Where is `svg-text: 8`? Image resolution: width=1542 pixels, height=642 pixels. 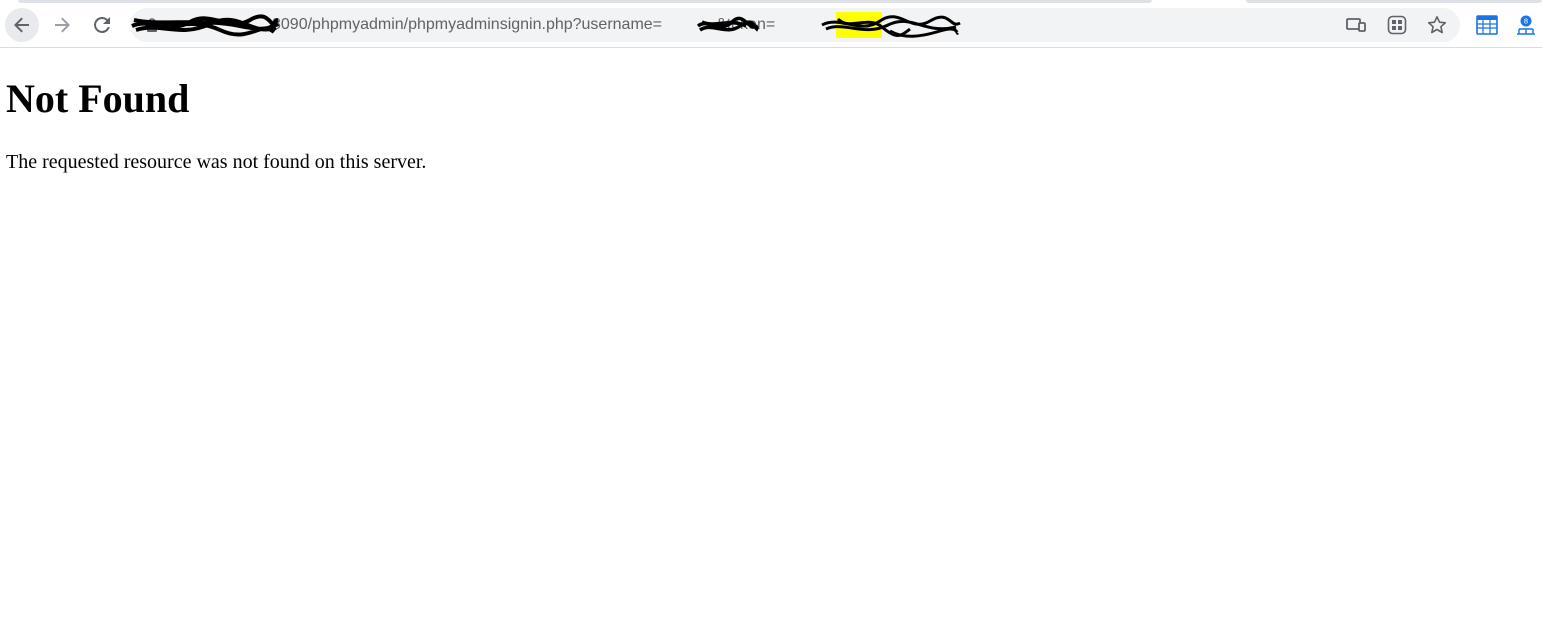 svg-text: 8 is located at coordinates (1526, 22).